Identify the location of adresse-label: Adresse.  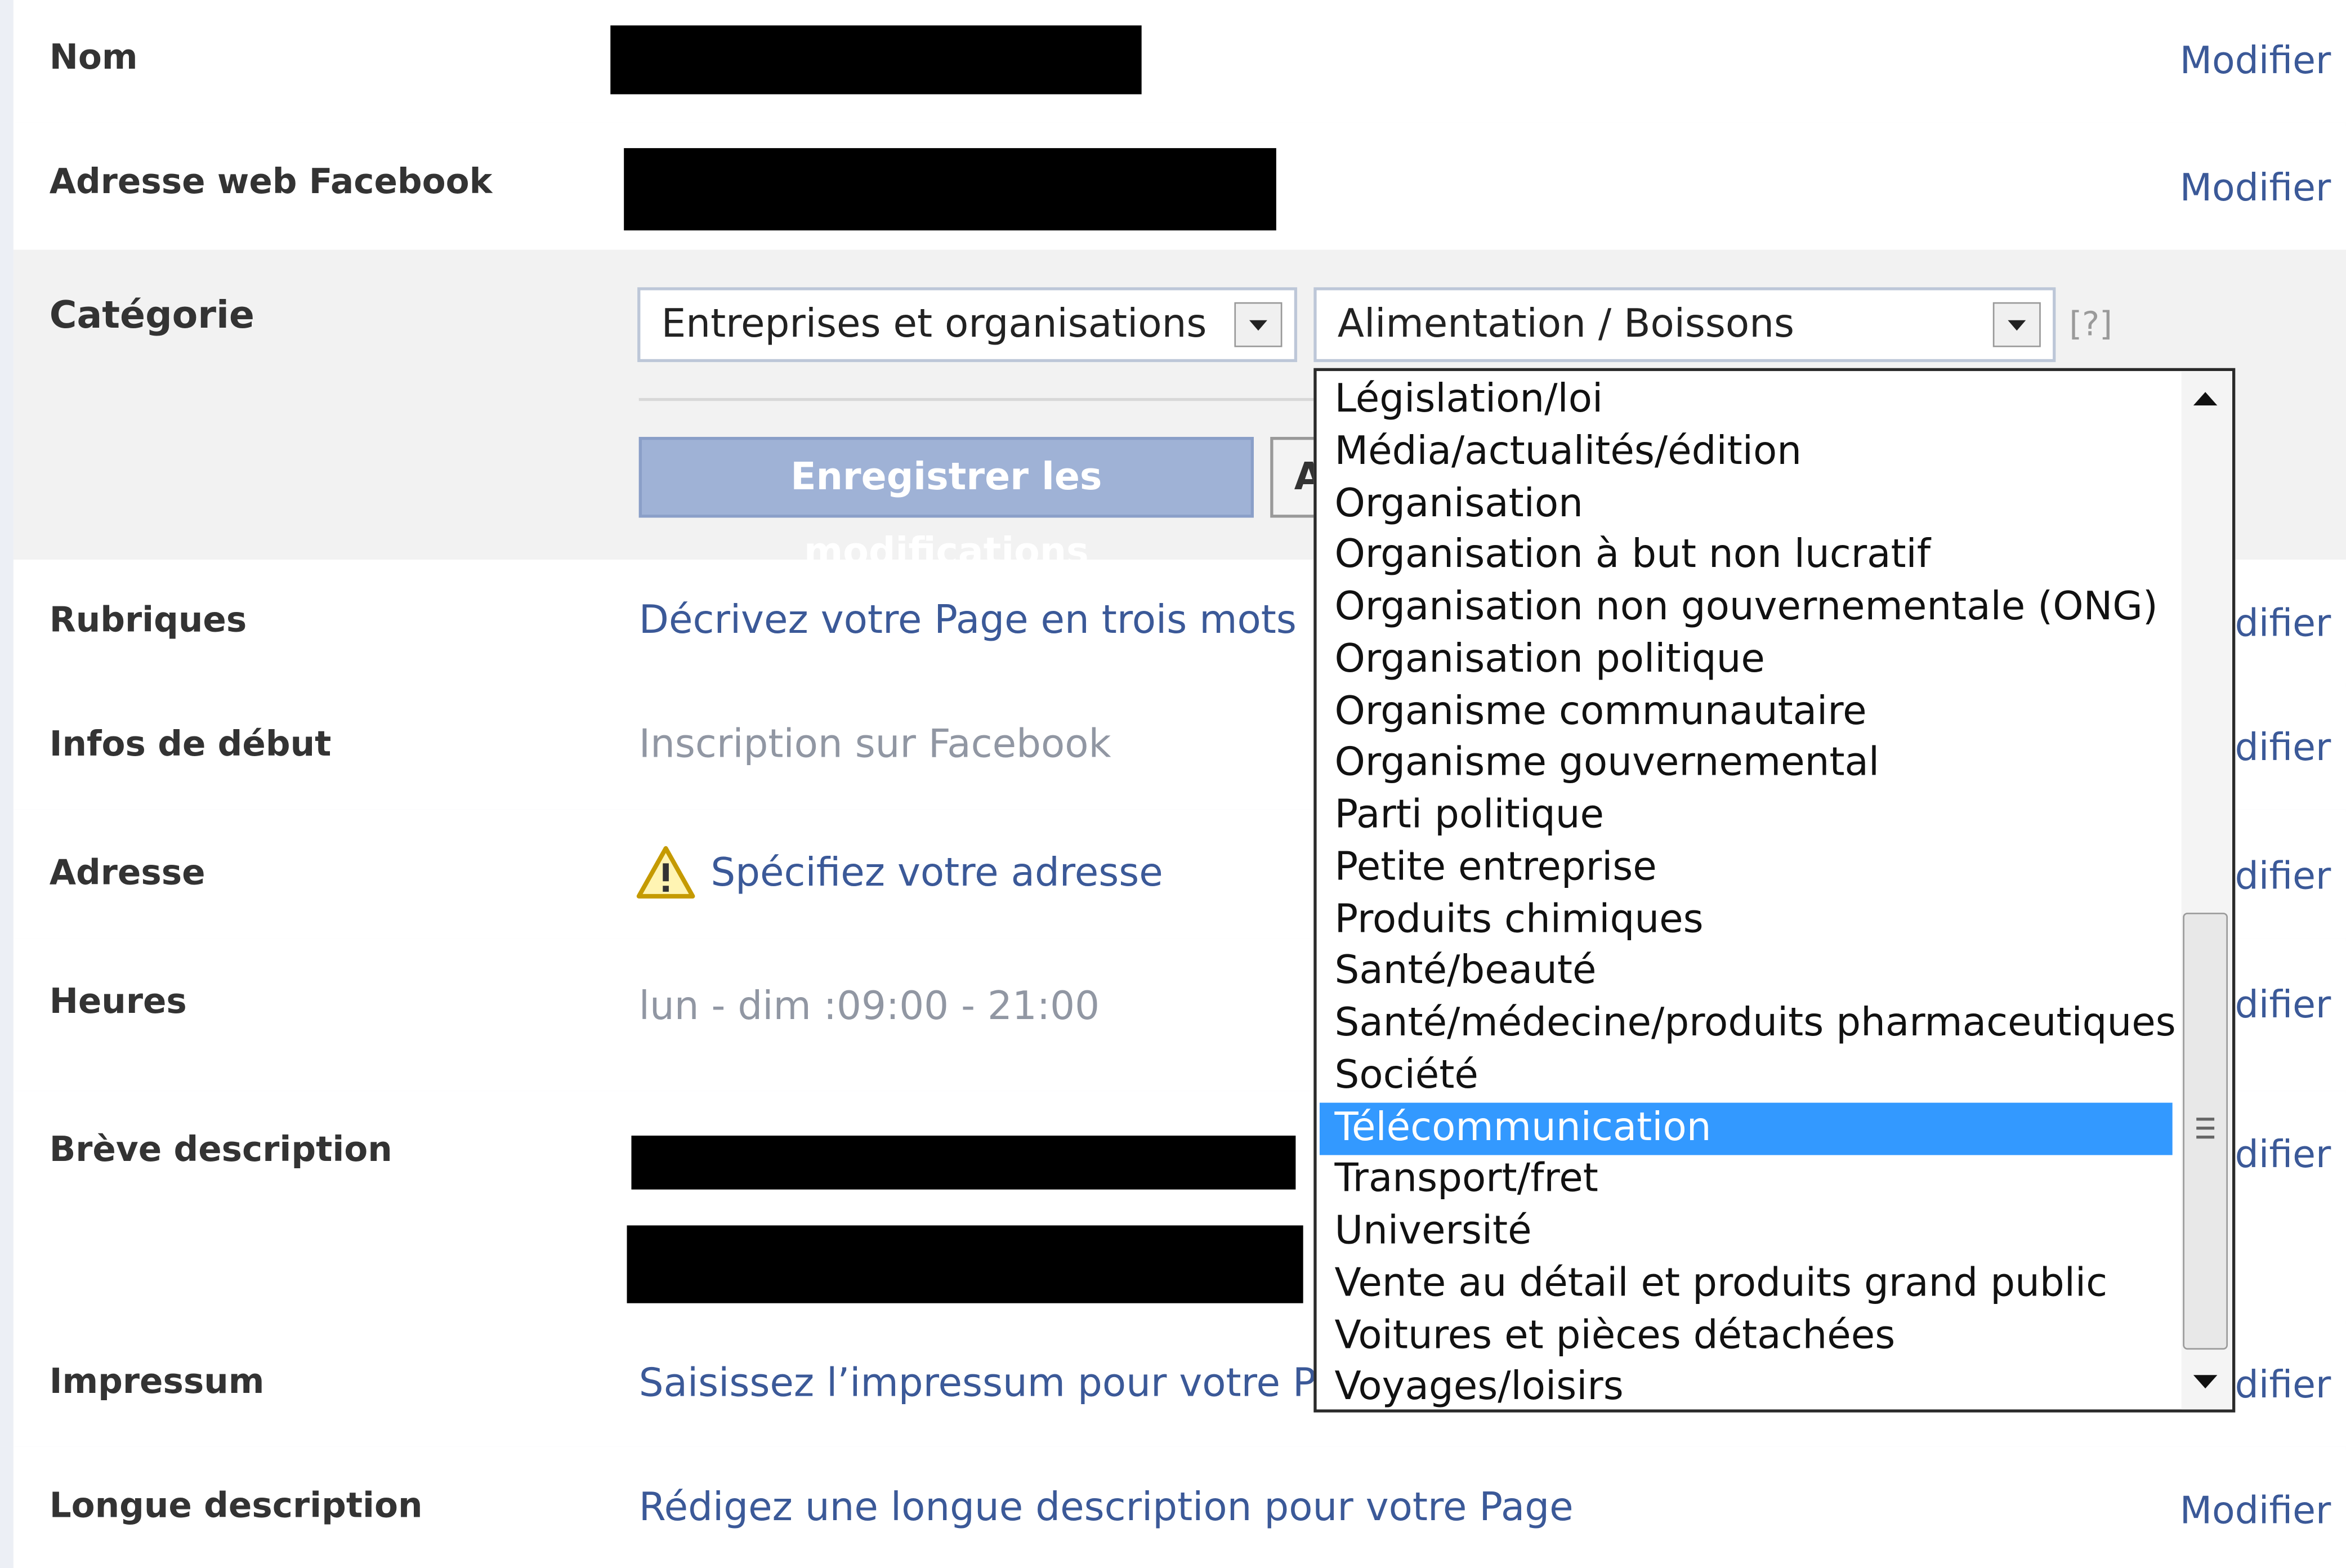
(127, 874).